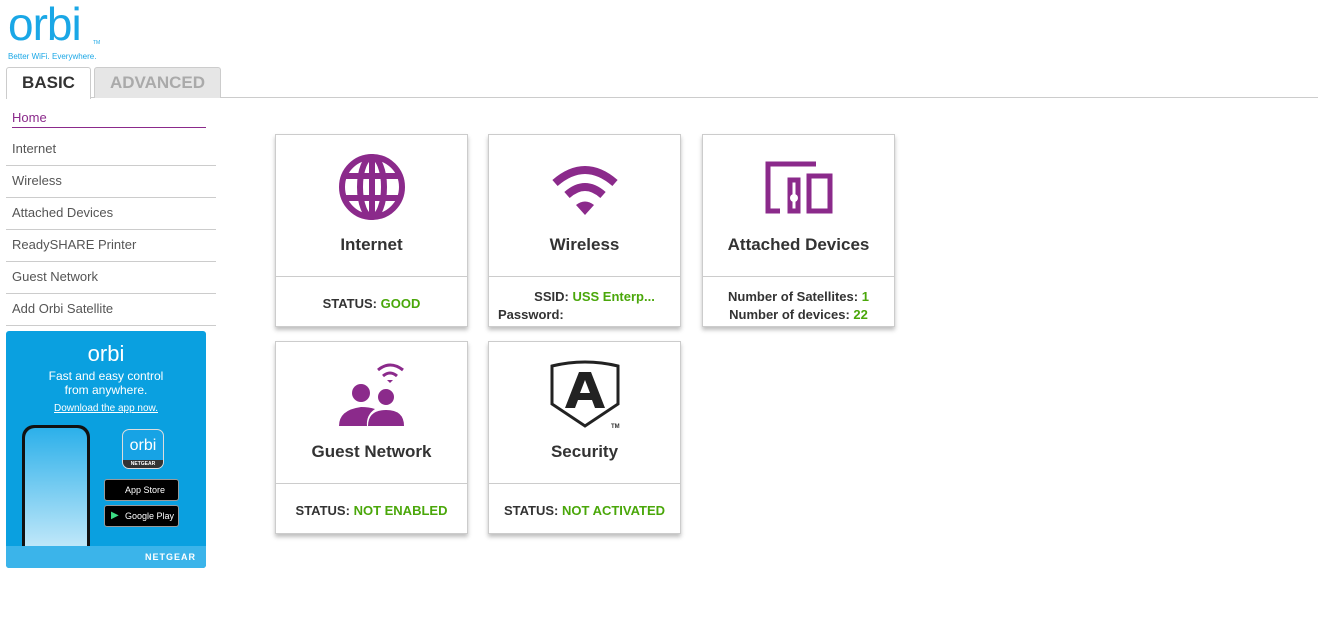  I want to click on sidebar-item-internet: Internet, so click(111, 150).